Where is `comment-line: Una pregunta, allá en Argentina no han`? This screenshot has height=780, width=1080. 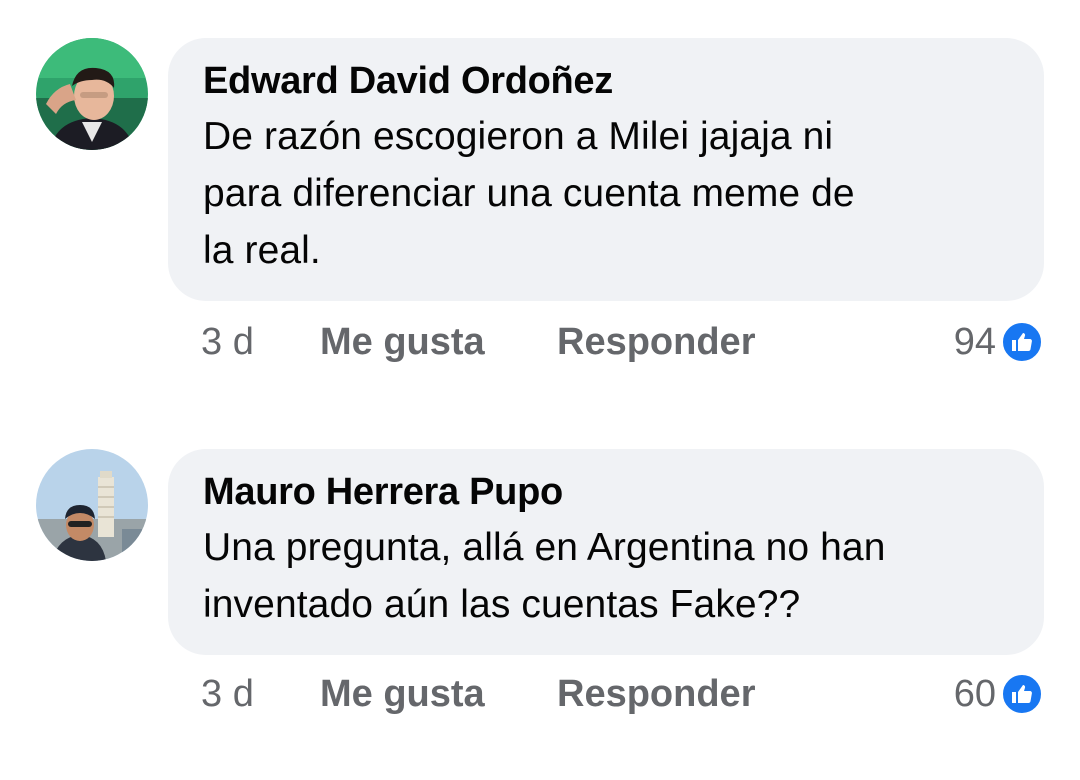
comment-line: Una pregunta, allá en Argentina no han is located at coordinates (544, 547).